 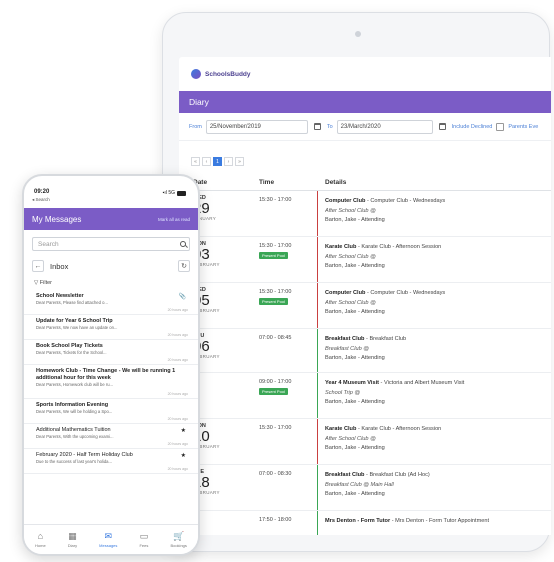 I want to click on event-title: Karate Club, so click(x=341, y=429).